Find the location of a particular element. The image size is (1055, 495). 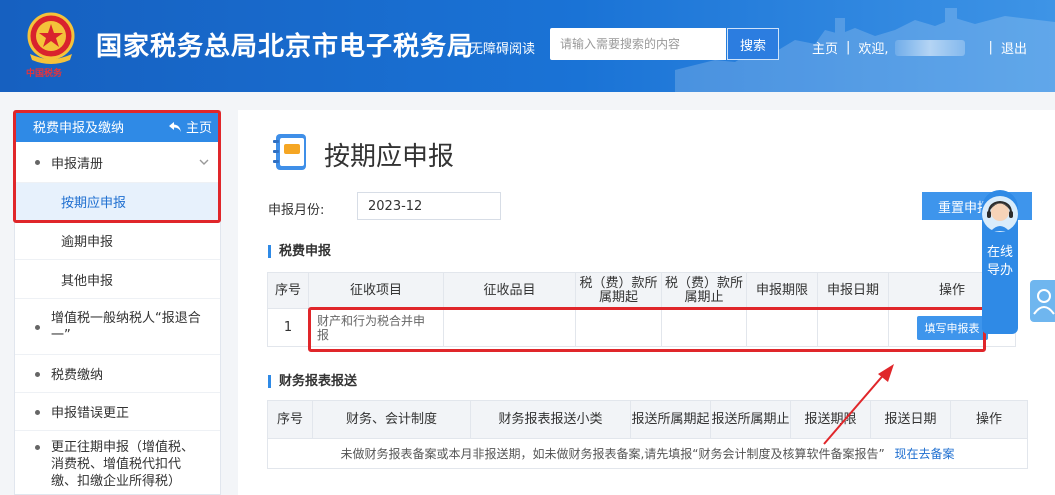

agent-avatar-icon is located at coordinates (1000, 214).